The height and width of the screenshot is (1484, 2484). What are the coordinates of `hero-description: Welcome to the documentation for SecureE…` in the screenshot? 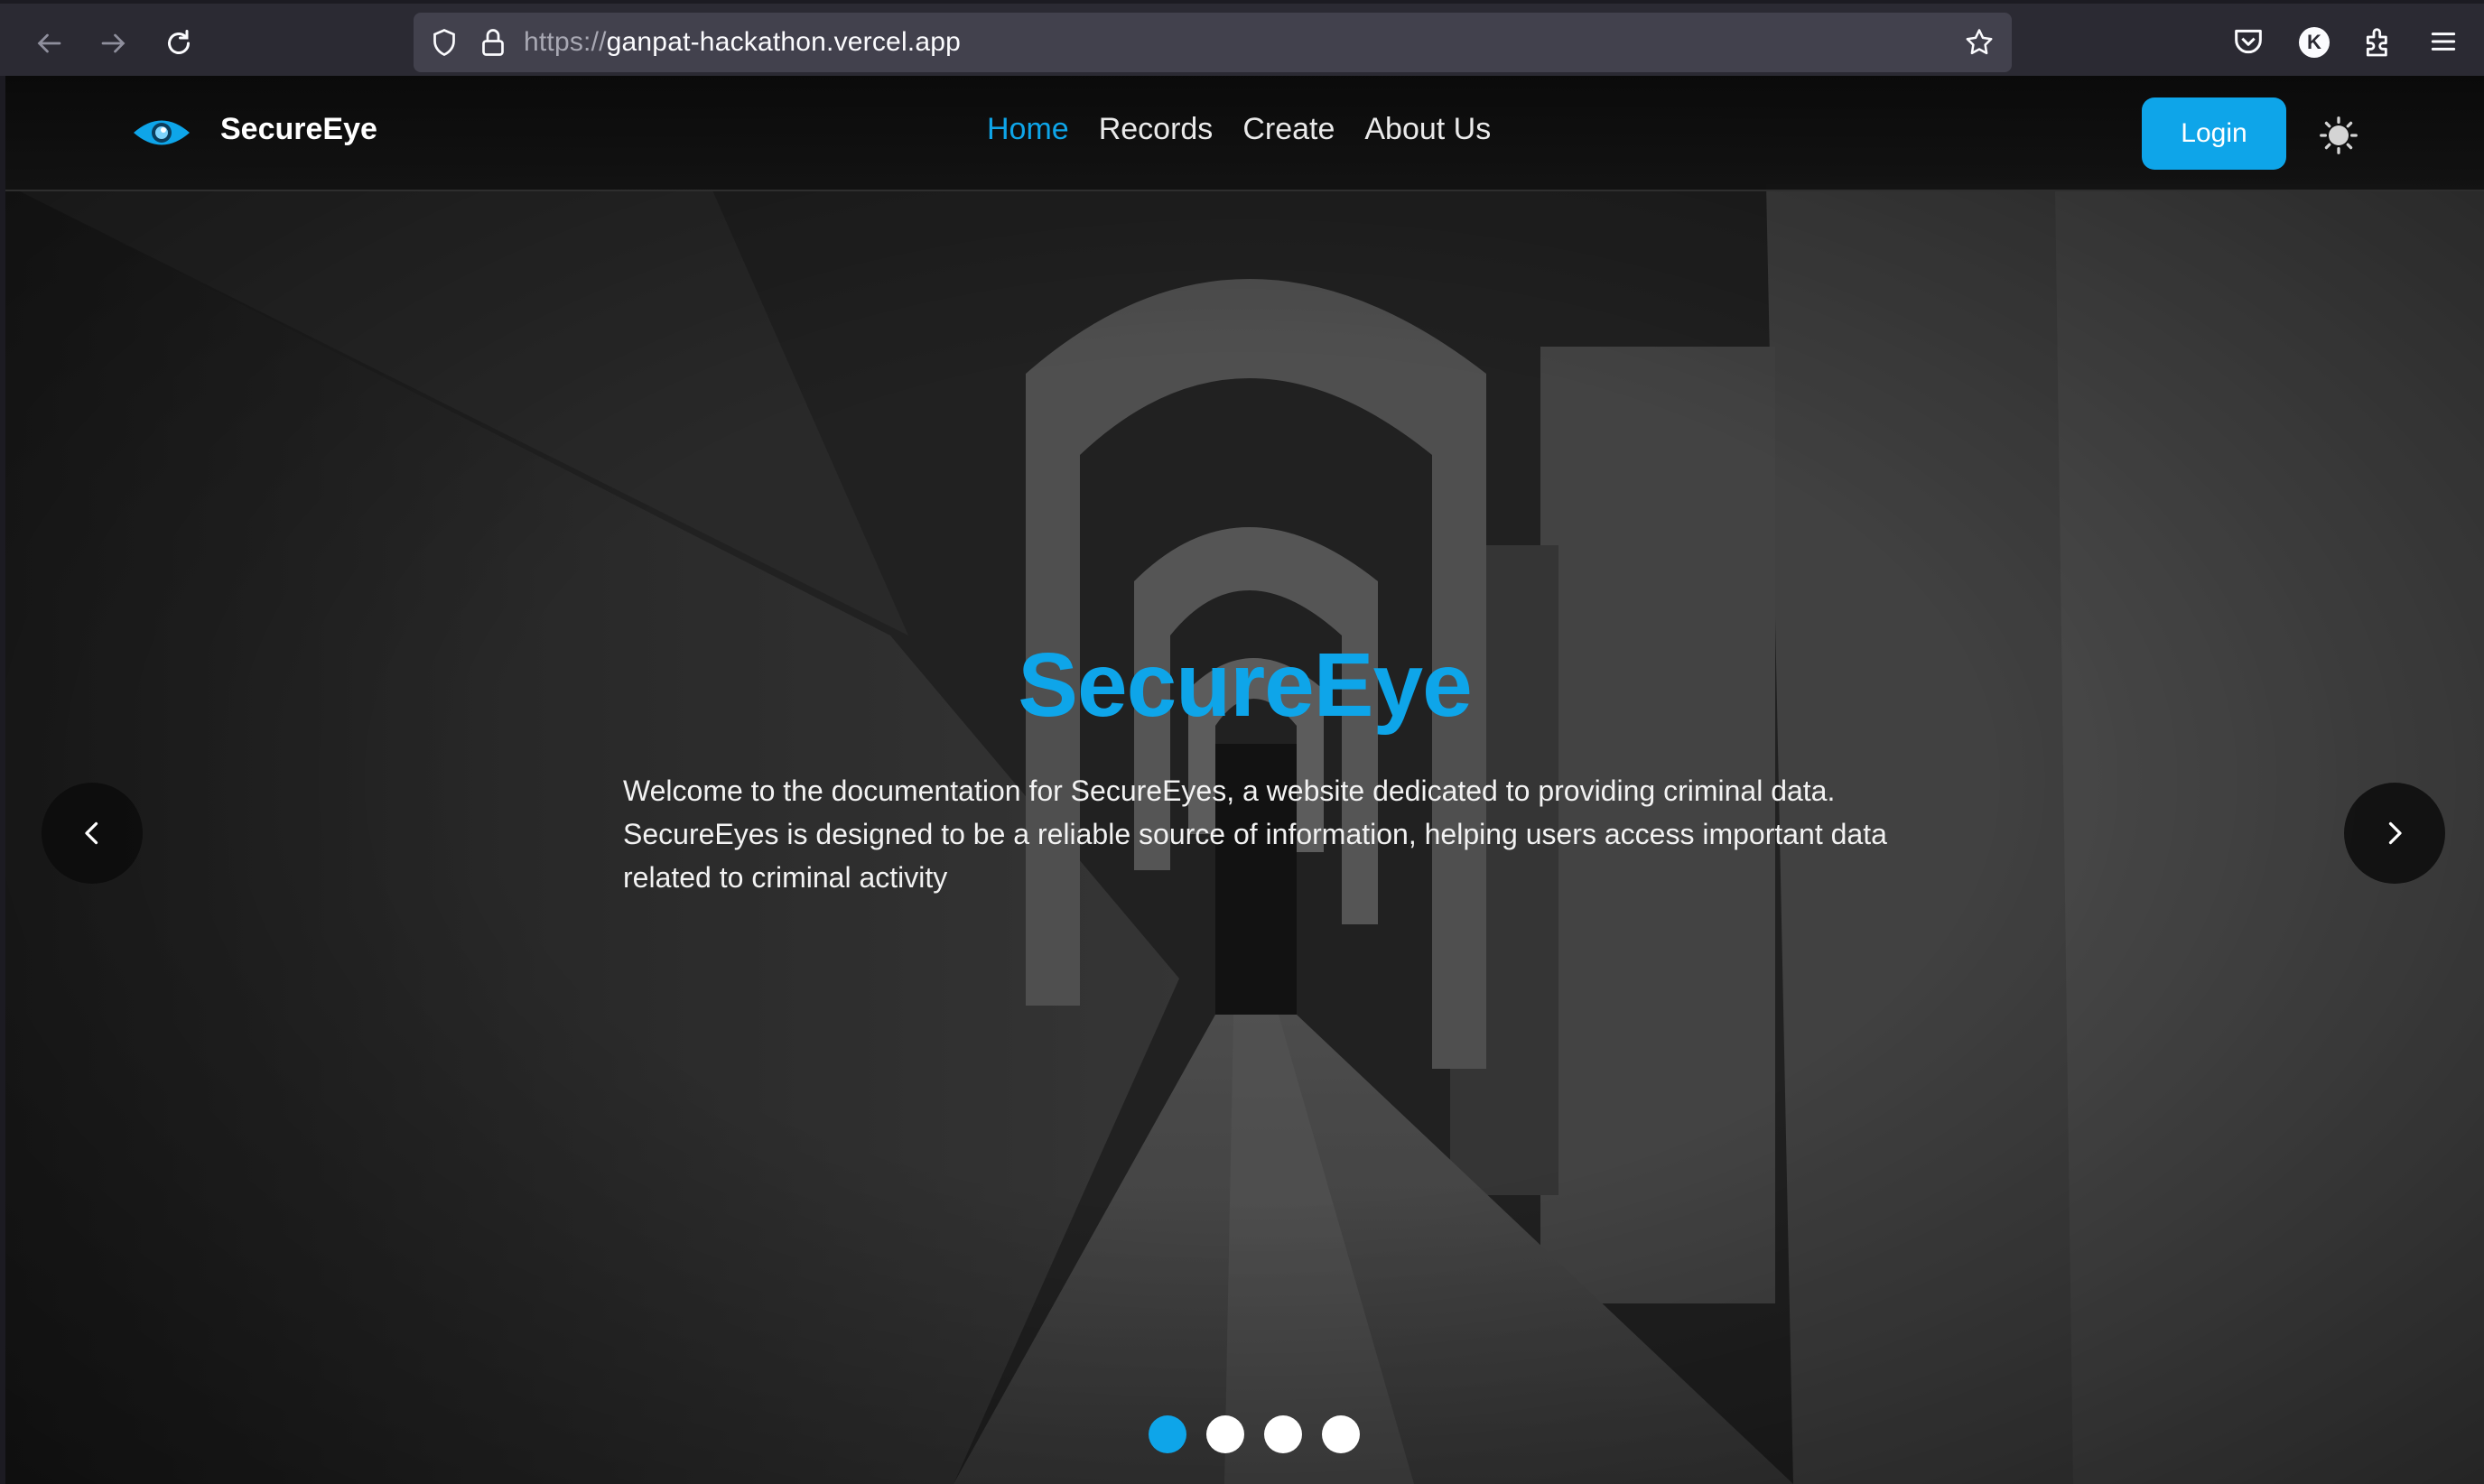 It's located at (1255, 834).